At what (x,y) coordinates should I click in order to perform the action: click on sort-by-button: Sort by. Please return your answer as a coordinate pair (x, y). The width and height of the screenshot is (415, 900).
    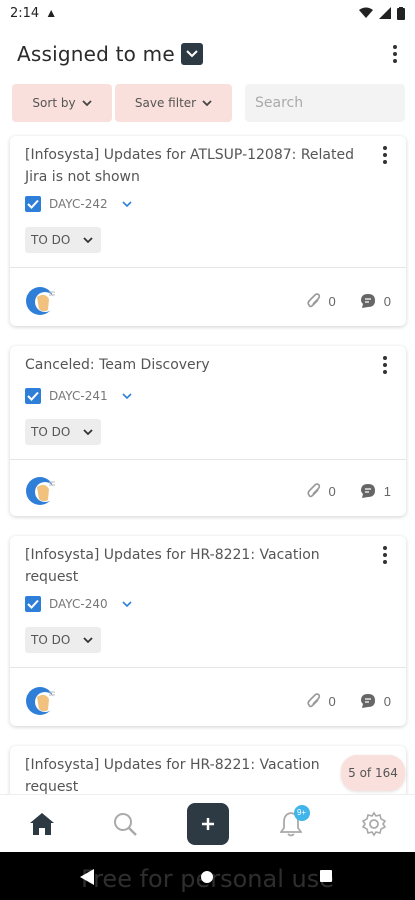
    Looking at the image, I should click on (62, 103).